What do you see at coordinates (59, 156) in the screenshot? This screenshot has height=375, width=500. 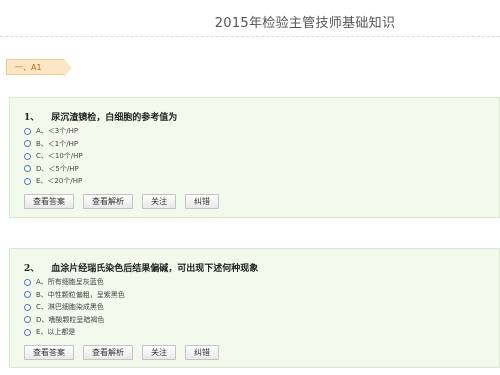 I see `option-label: C、＜10个/HP` at bounding box center [59, 156].